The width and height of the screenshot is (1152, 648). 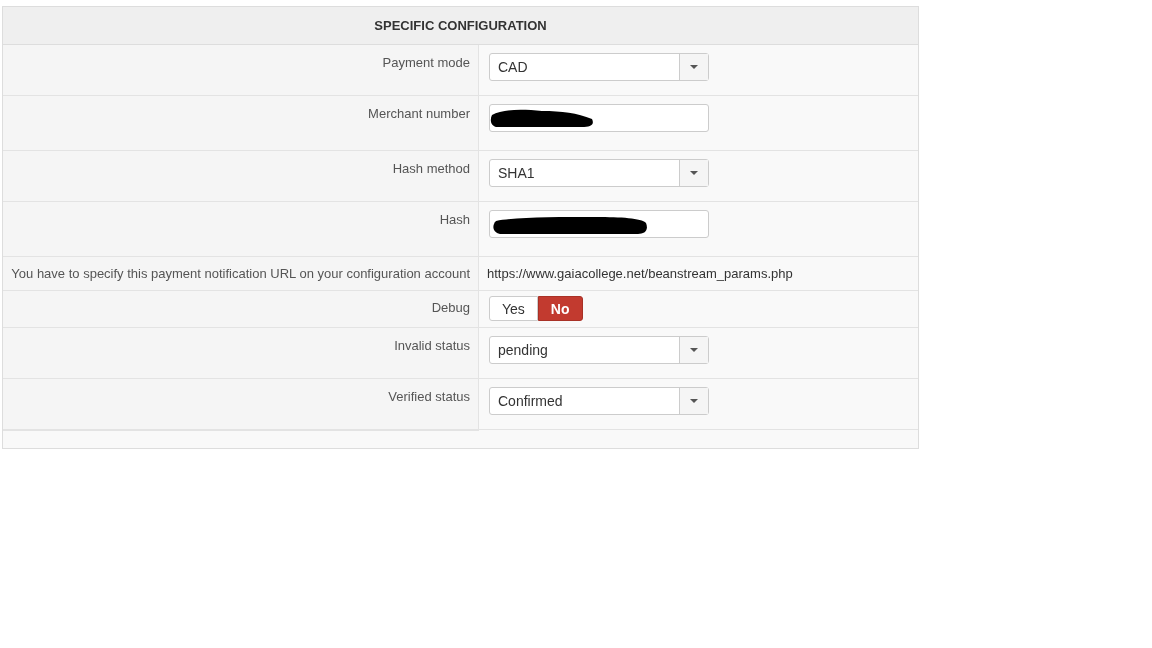 What do you see at coordinates (560, 308) in the screenshot?
I see `toggle-option: No` at bounding box center [560, 308].